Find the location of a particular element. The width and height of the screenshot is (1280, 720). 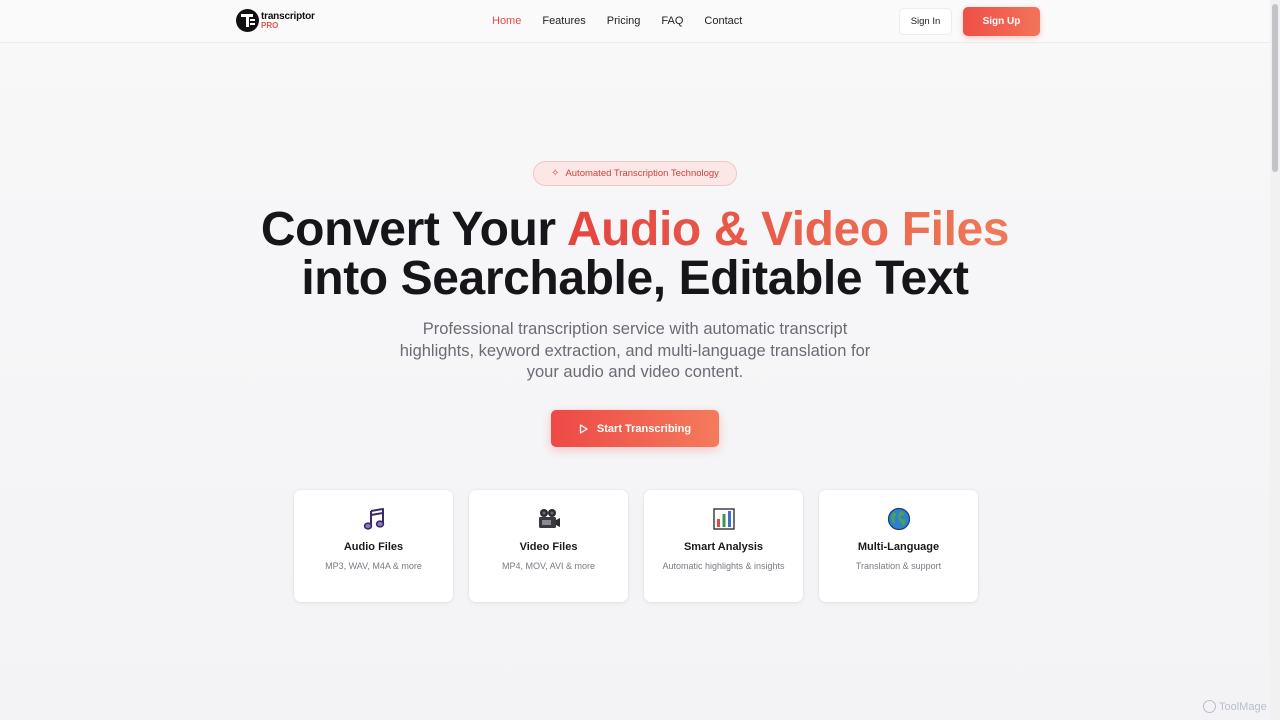

brand-logo: transcriptor PRO is located at coordinates (275, 20).